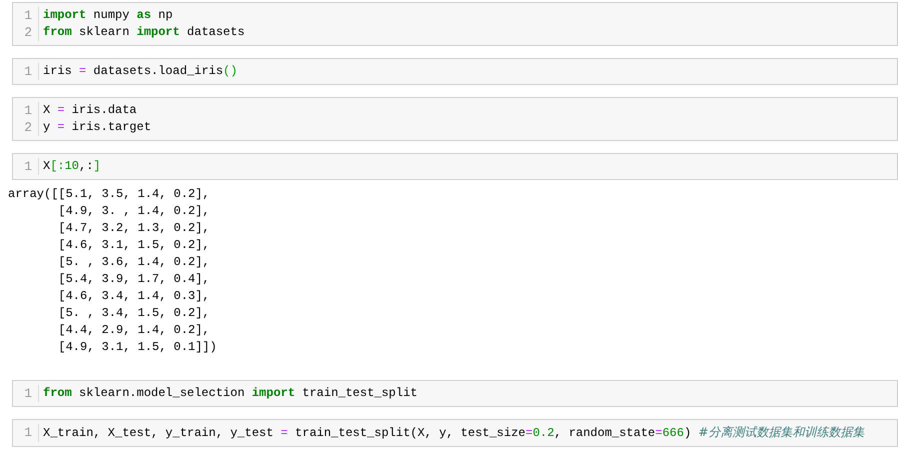 The image size is (898, 458). What do you see at coordinates (455, 71) in the screenshot?
I see `code-cell: 1 iris = datasets.load_iris()` at bounding box center [455, 71].